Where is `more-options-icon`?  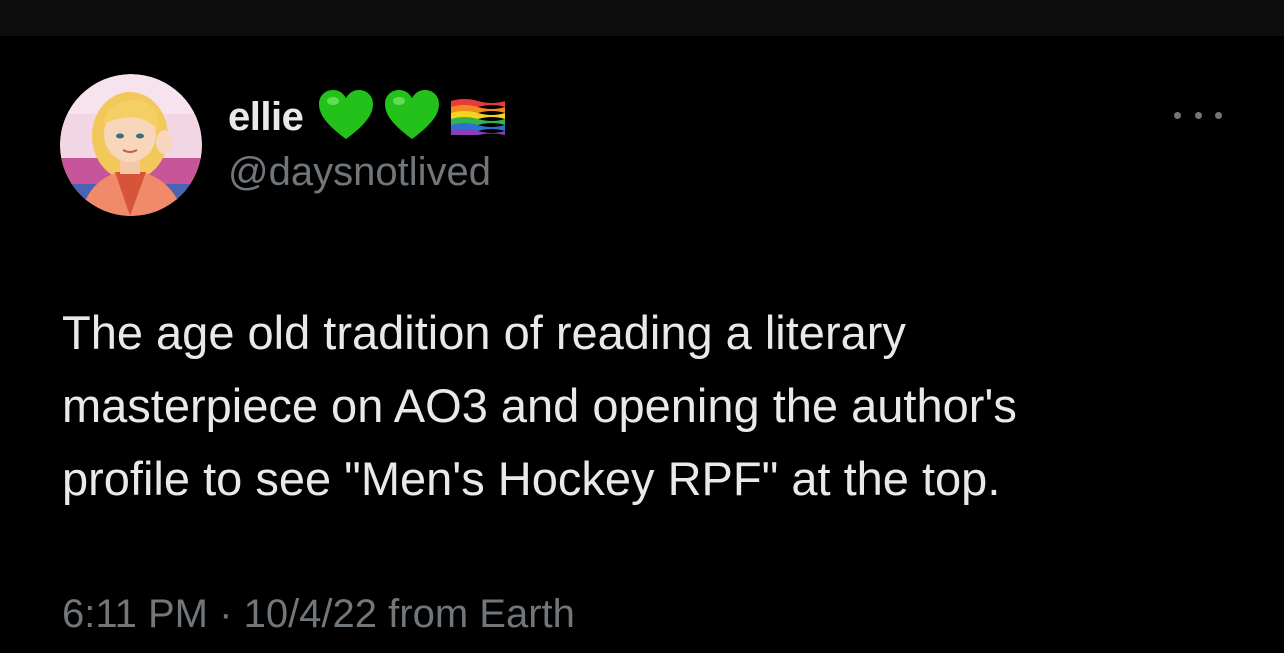
more-options-icon is located at coordinates (1198, 115).